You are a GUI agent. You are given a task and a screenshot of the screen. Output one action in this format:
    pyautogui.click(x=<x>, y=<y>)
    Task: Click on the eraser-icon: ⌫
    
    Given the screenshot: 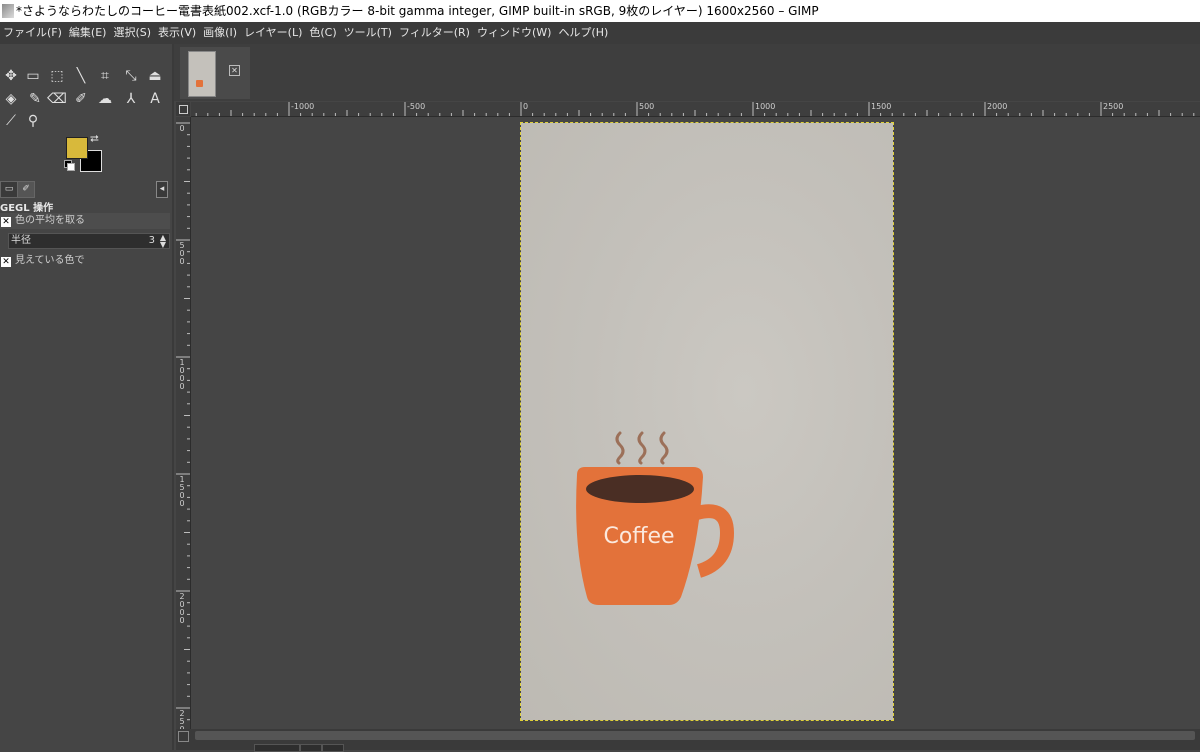 What is the action you would take?
    pyautogui.click(x=57, y=99)
    